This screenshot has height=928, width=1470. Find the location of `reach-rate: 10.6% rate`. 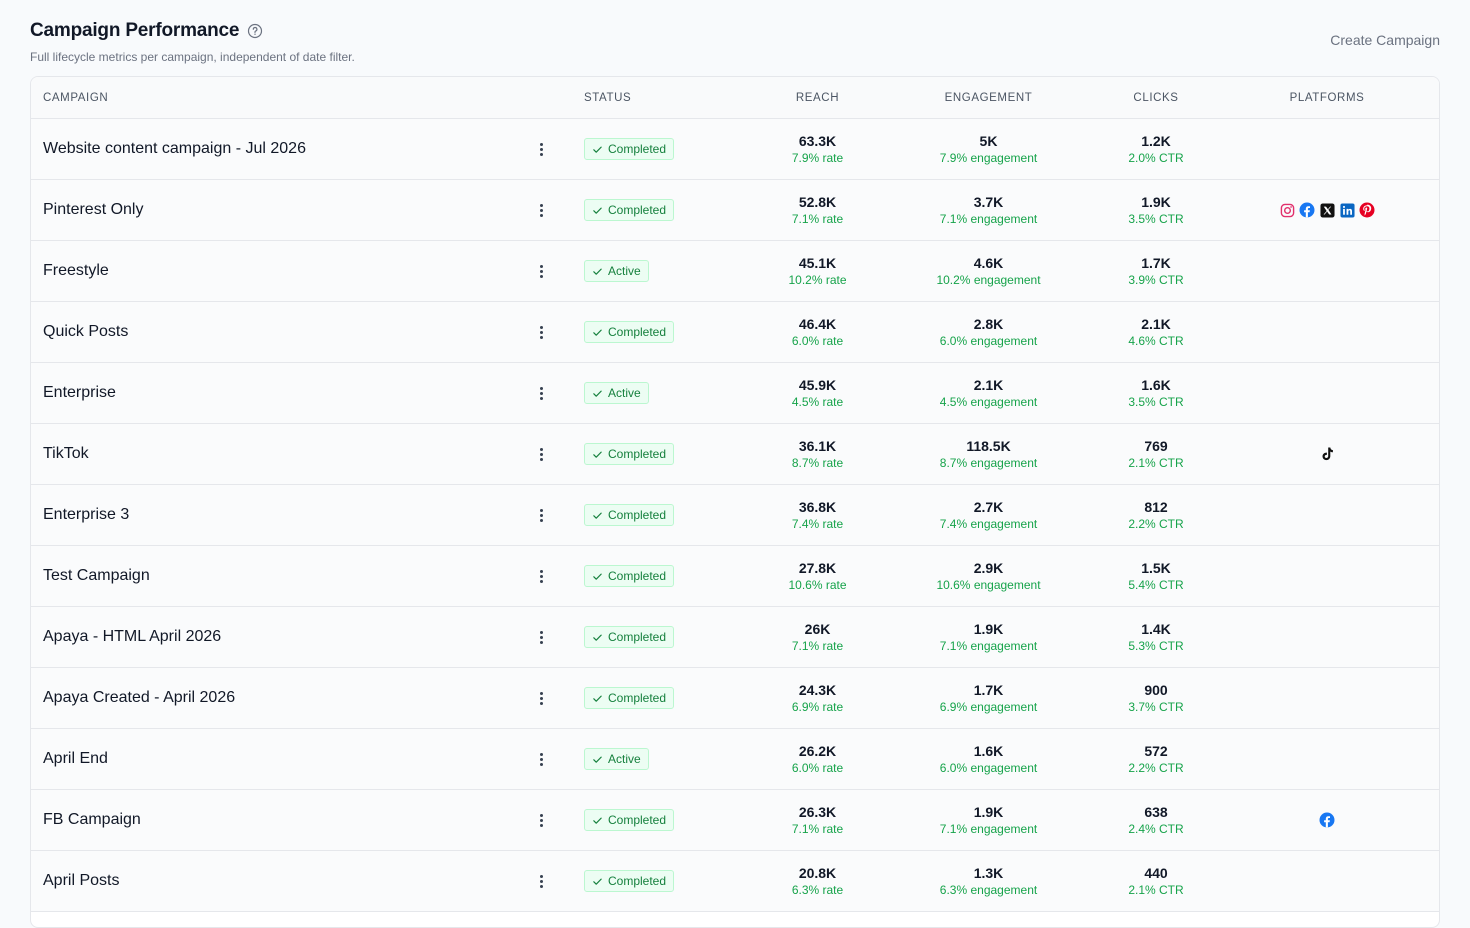

reach-rate: 10.6% rate is located at coordinates (817, 585).